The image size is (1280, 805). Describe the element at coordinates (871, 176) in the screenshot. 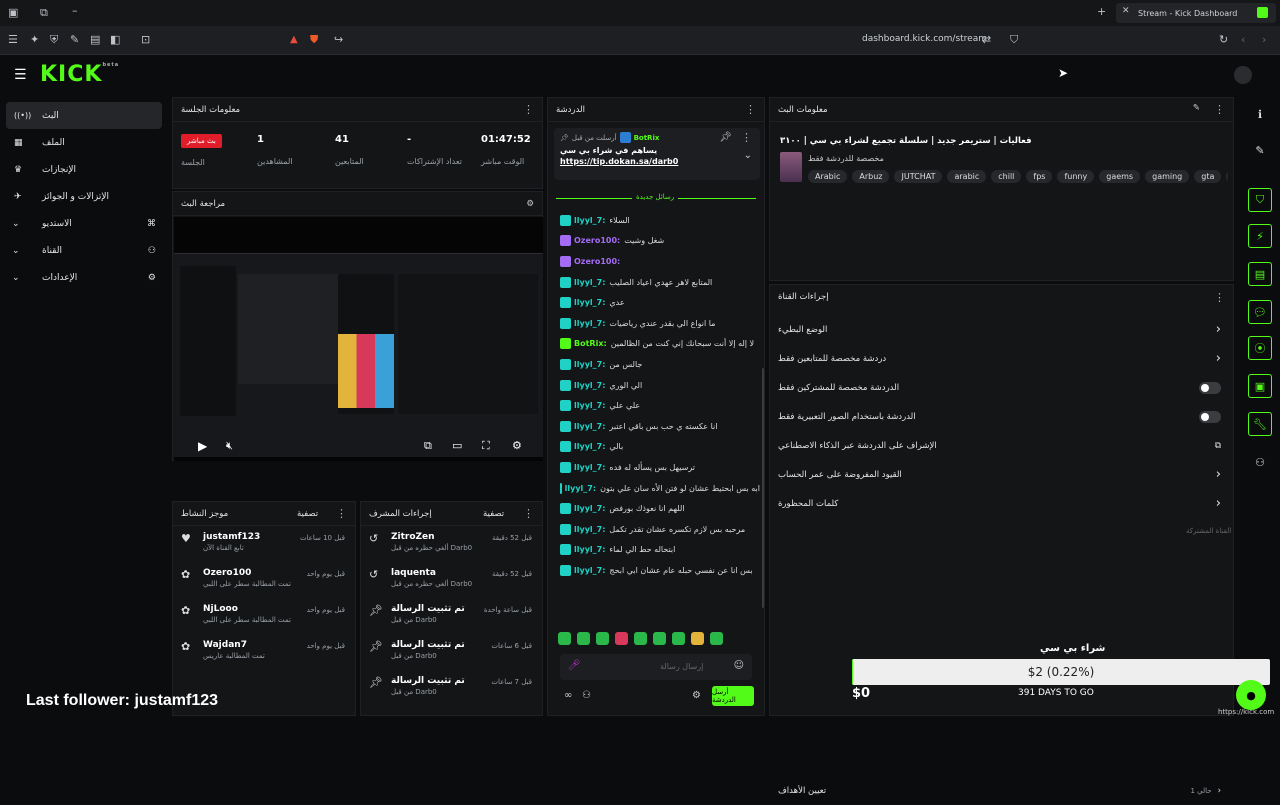

I see `stream-tag: Arbuz` at that location.